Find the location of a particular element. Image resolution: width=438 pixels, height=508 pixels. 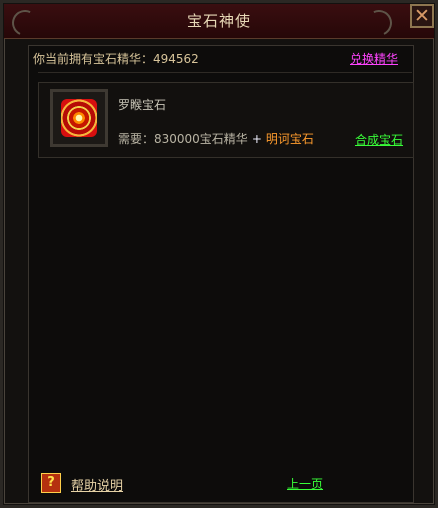

section-divider is located at coordinates (225, 72).